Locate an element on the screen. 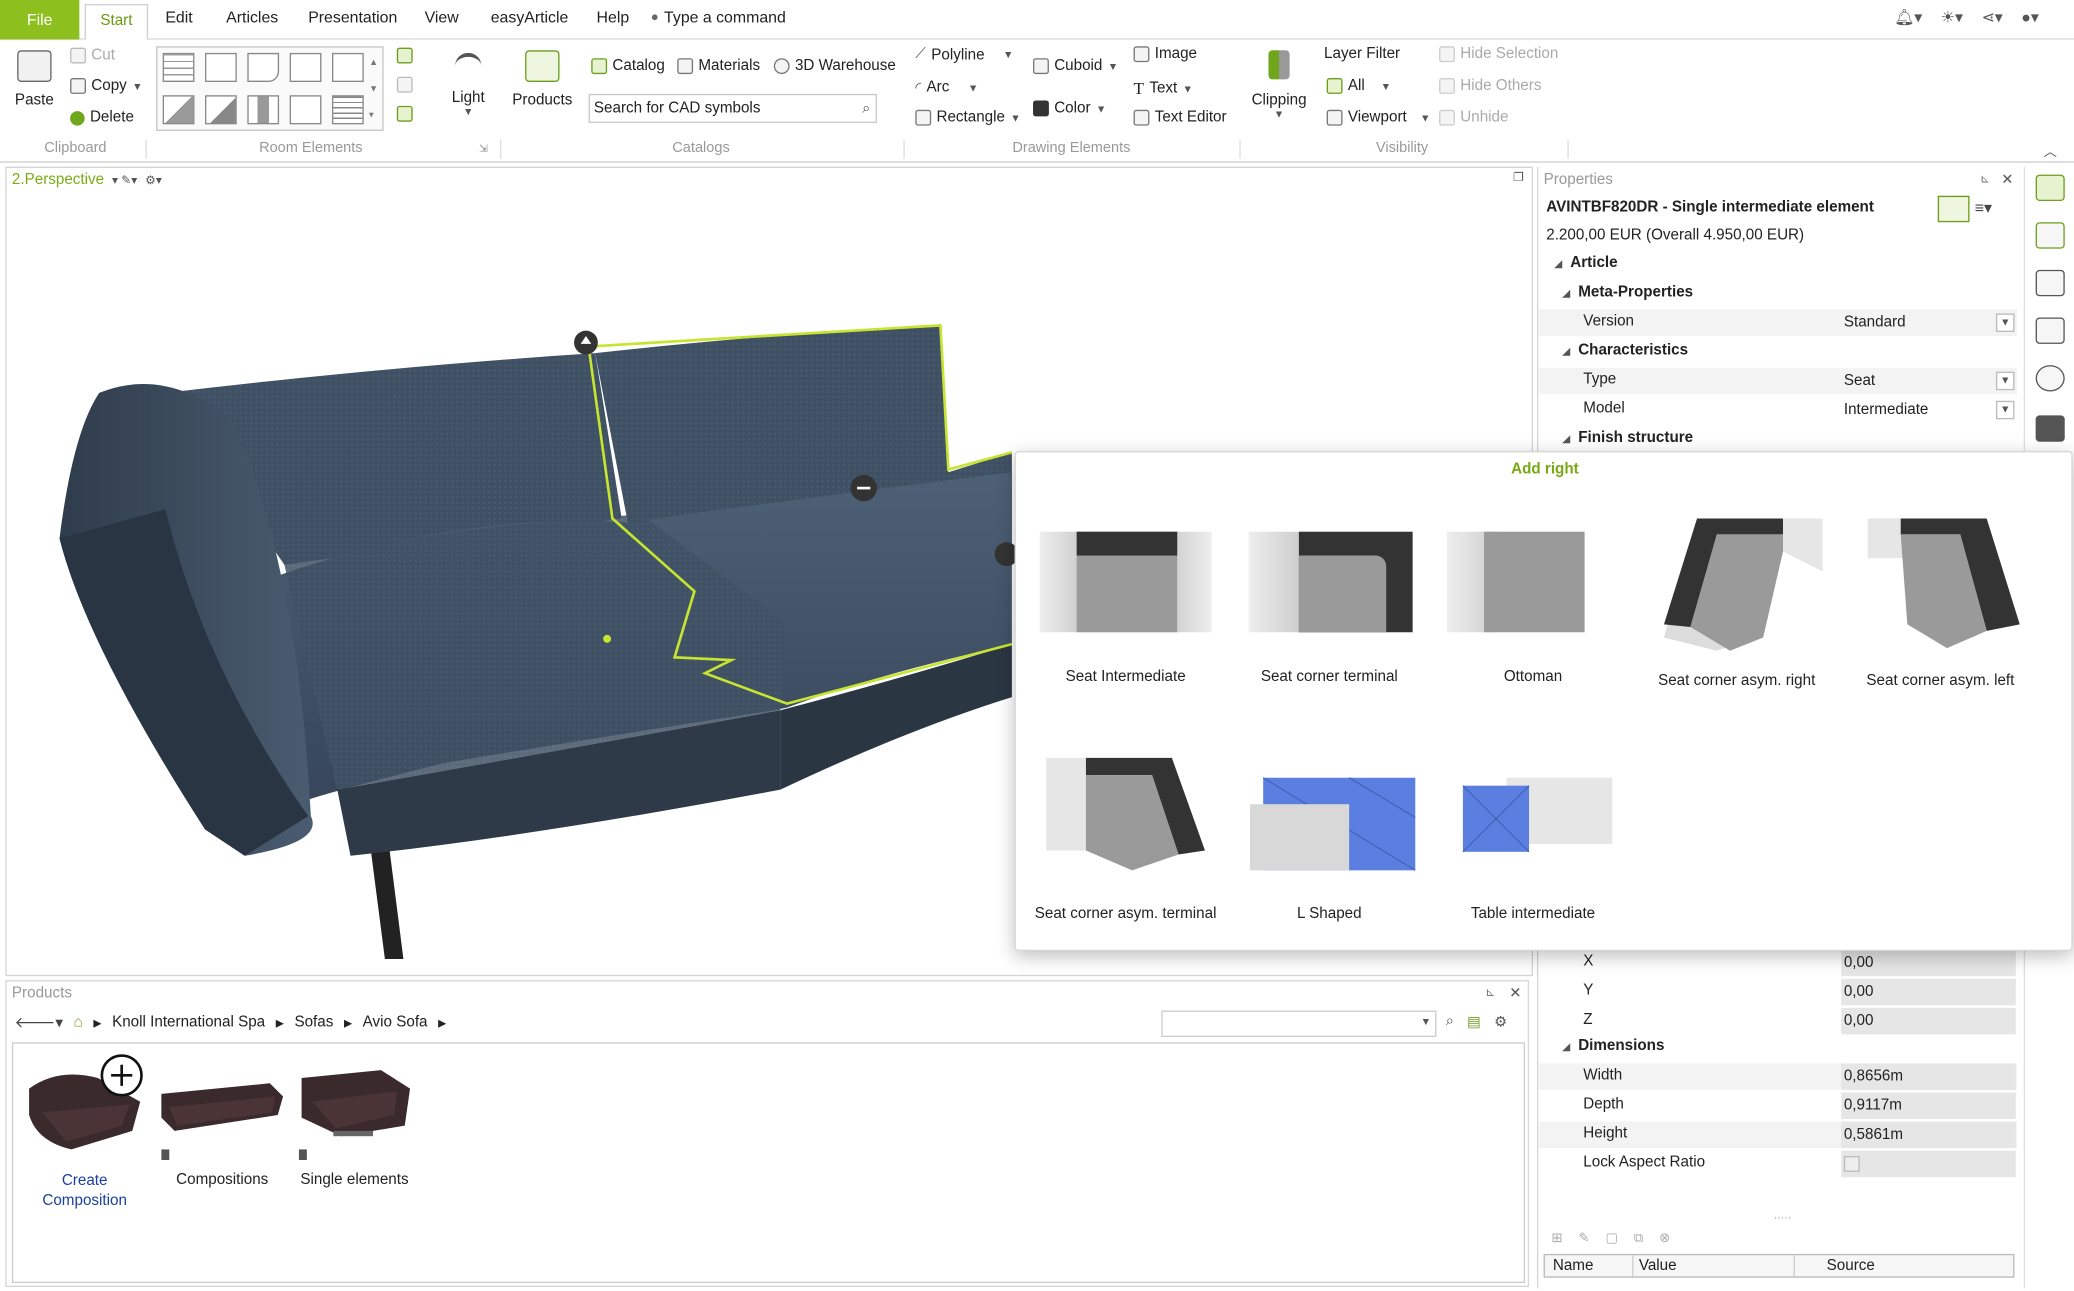 The image size is (2074, 1291). polyline-button: ⟋ Polyline ▼ is located at coordinates (964, 54).